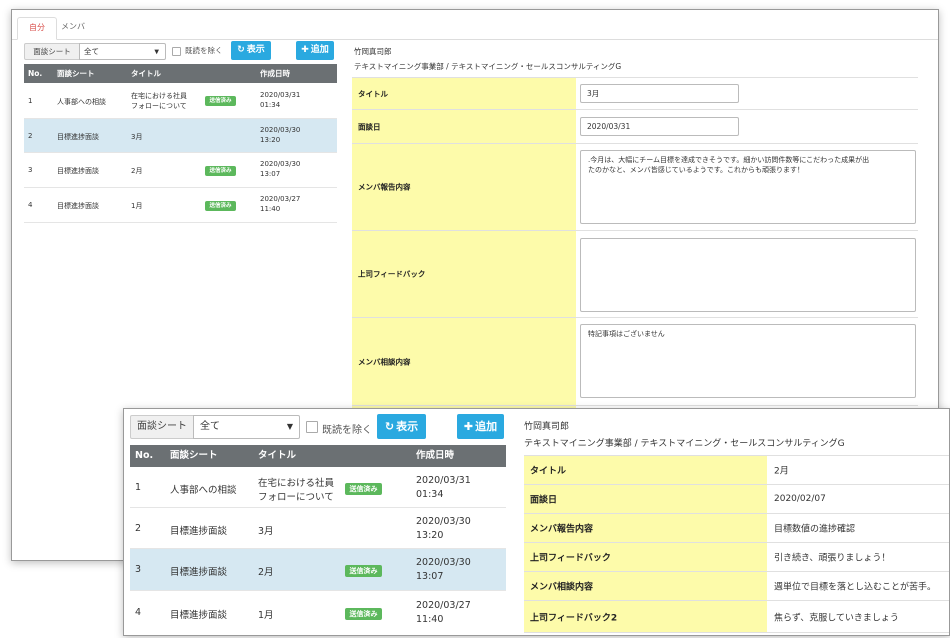 This screenshot has width=950, height=638. Describe the element at coordinates (659, 93) in the screenshot. I see `title-input: 3月` at that location.